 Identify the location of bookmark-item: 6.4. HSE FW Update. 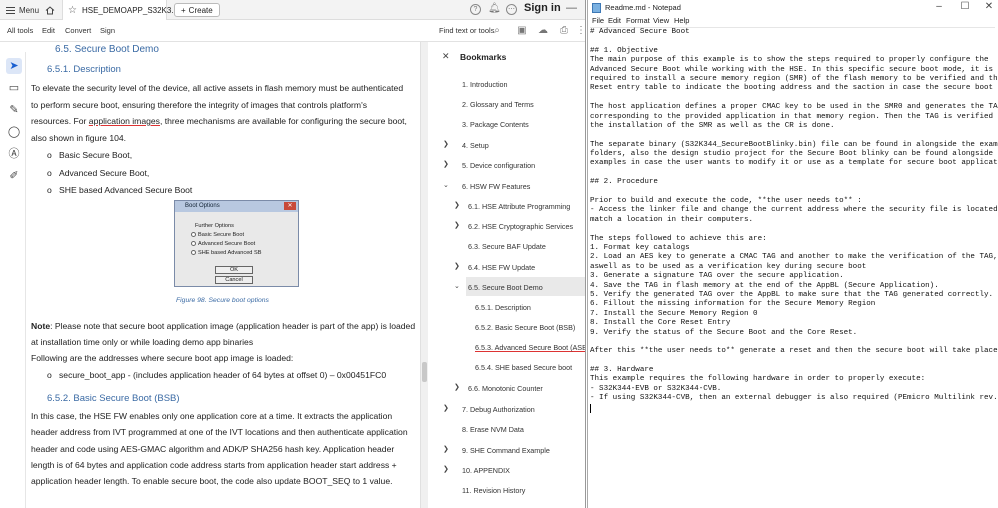
(501, 267).